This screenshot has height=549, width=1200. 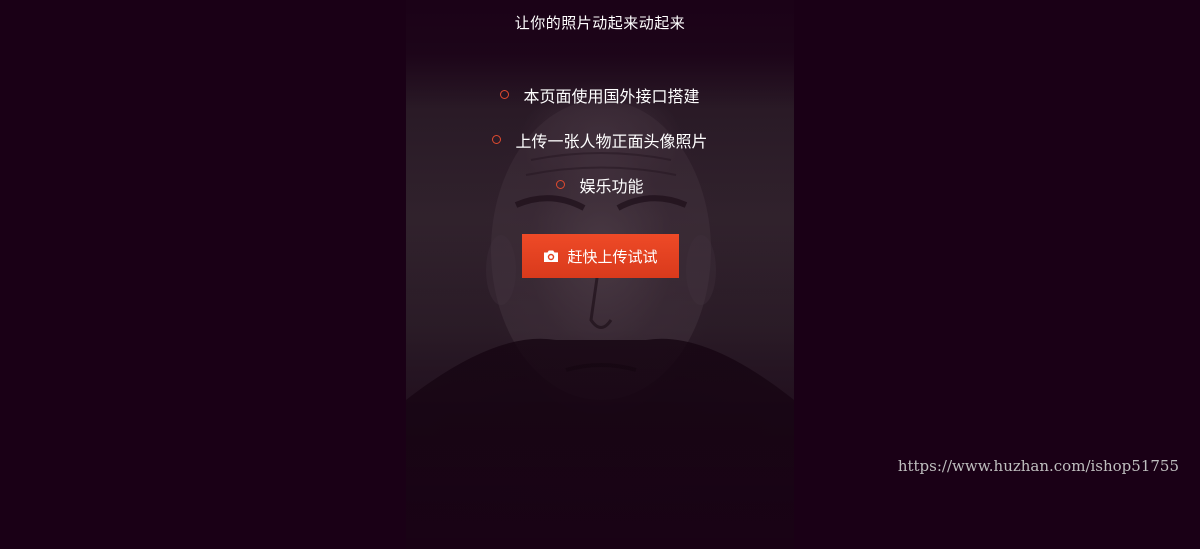 What do you see at coordinates (600, 23) in the screenshot?
I see `page-title: 让你的照片动起来动起来` at bounding box center [600, 23].